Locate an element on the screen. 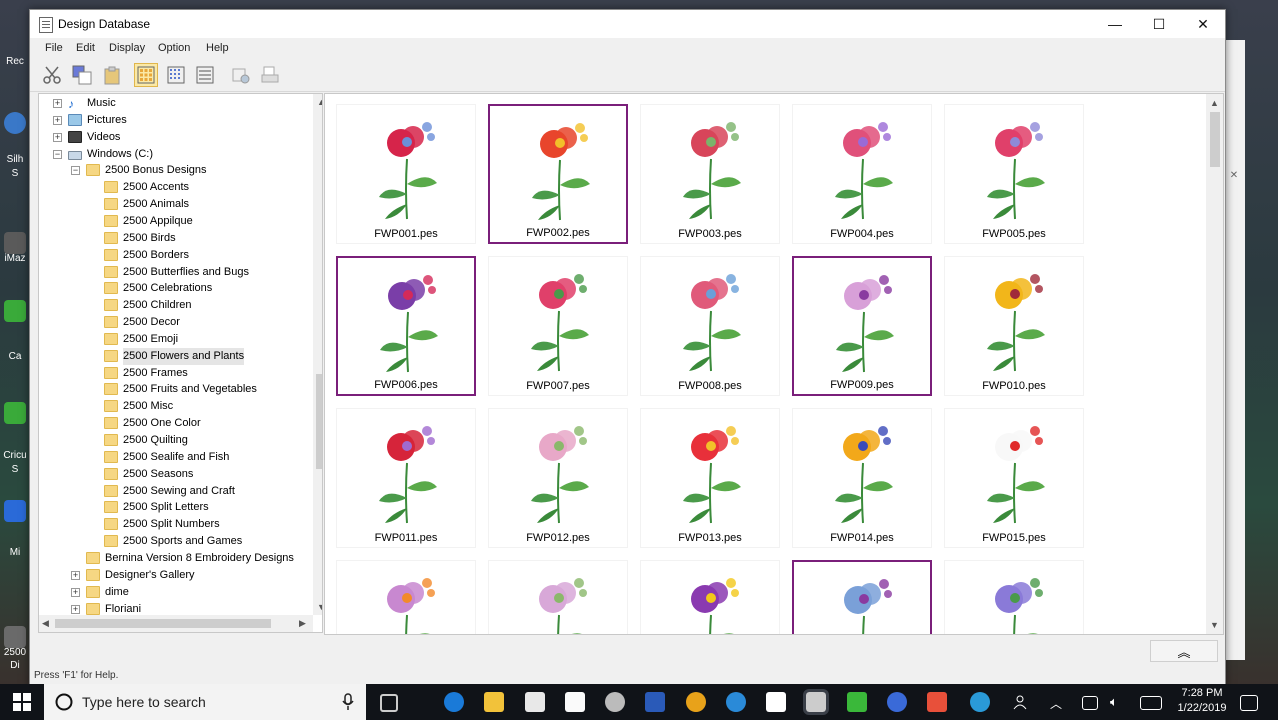  file-explorer-icon is located at coordinates (494, 702).